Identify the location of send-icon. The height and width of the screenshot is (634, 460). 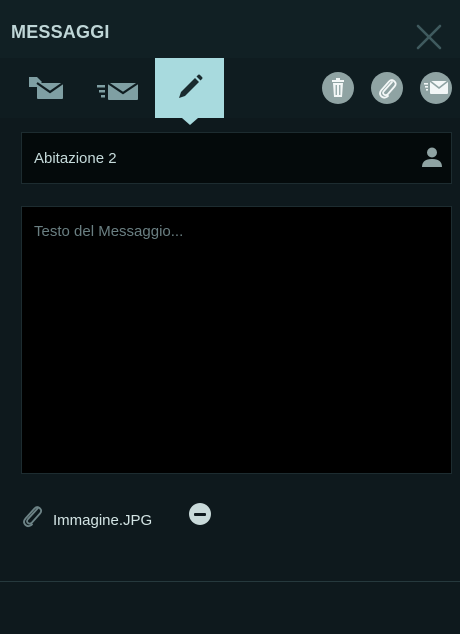
(436, 87).